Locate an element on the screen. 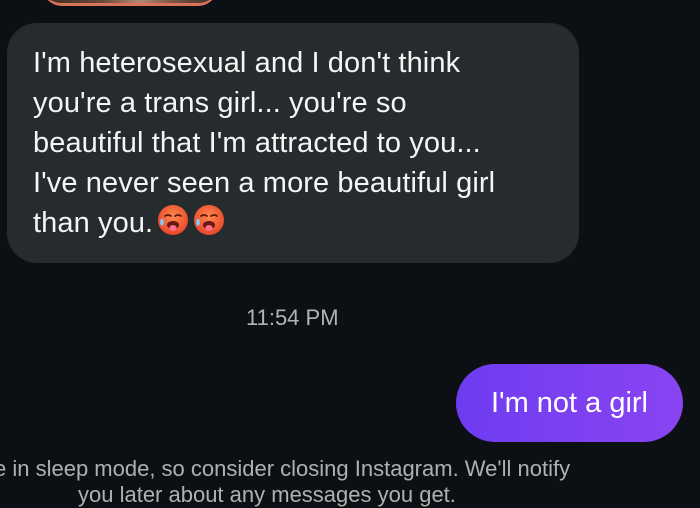 Image resolution: width=700 pixels, height=508 pixels. message-line: you're a trans girl... you're so is located at coordinates (220, 103).